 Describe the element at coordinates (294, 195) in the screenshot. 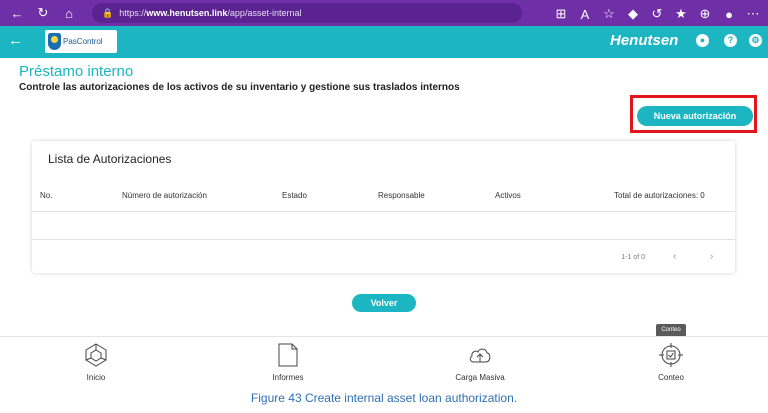

I see `column-header-status: Estado` at that location.